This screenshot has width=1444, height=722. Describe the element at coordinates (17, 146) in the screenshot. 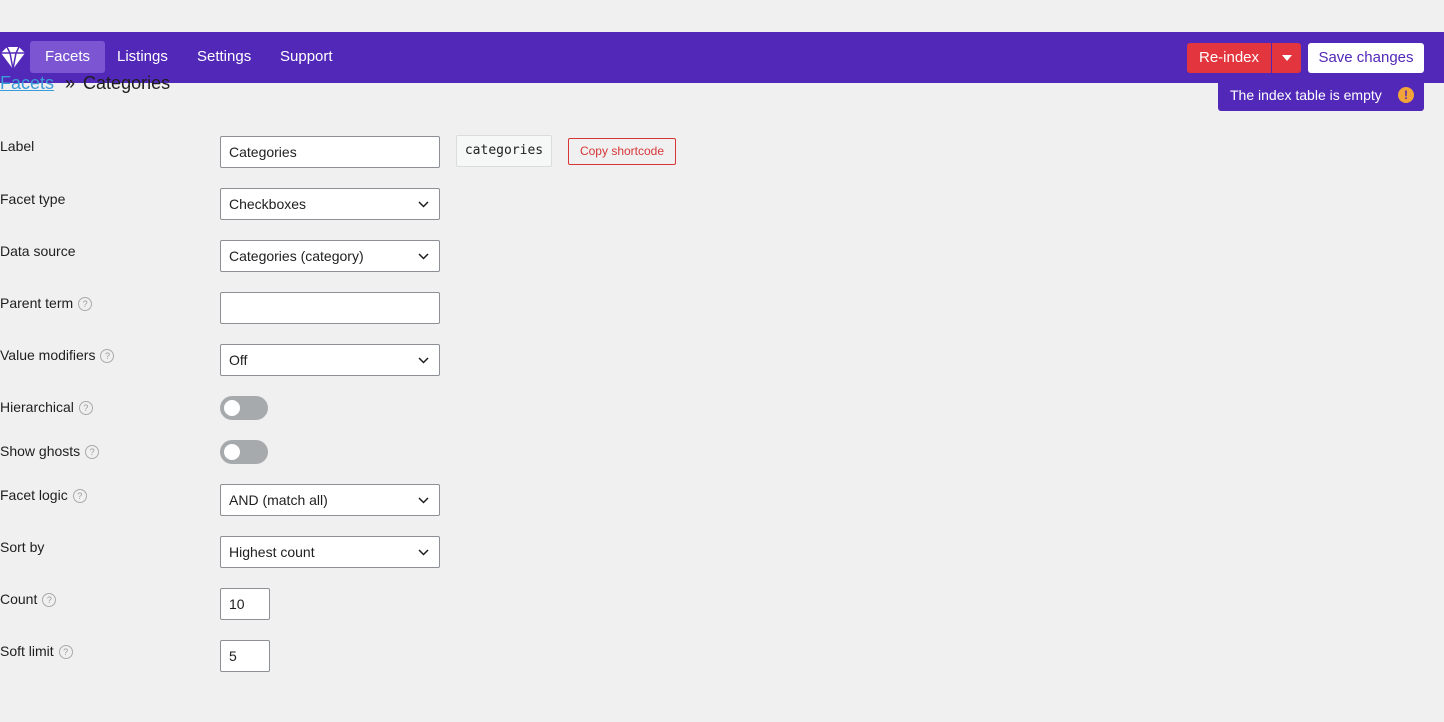

I see `label-field-label: Label` at that location.